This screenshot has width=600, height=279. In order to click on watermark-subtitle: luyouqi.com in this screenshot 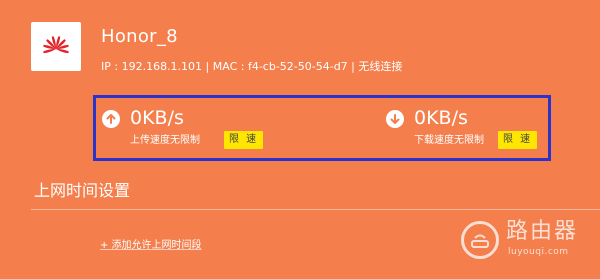, I will do `click(538, 252)`.